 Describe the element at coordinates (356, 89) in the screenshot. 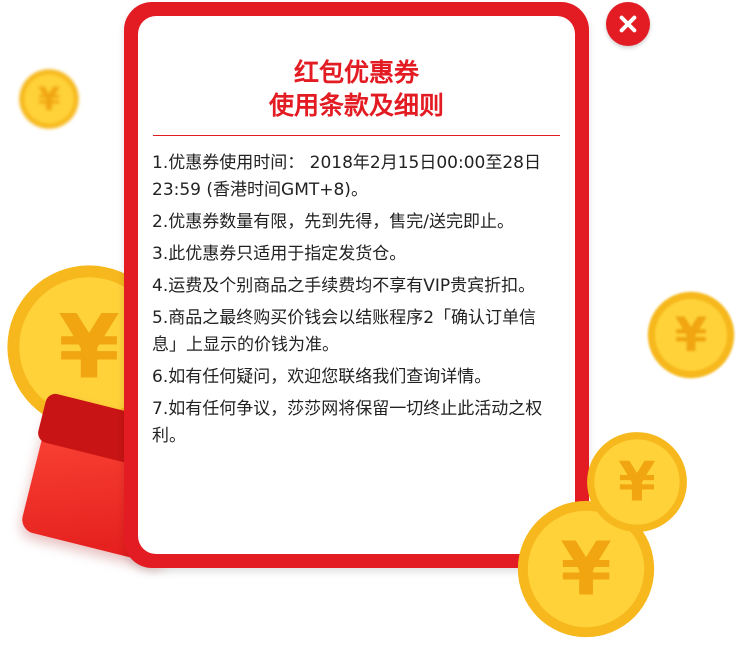

I see `dialog-title: 红包优惠券 使用条款及细则` at that location.